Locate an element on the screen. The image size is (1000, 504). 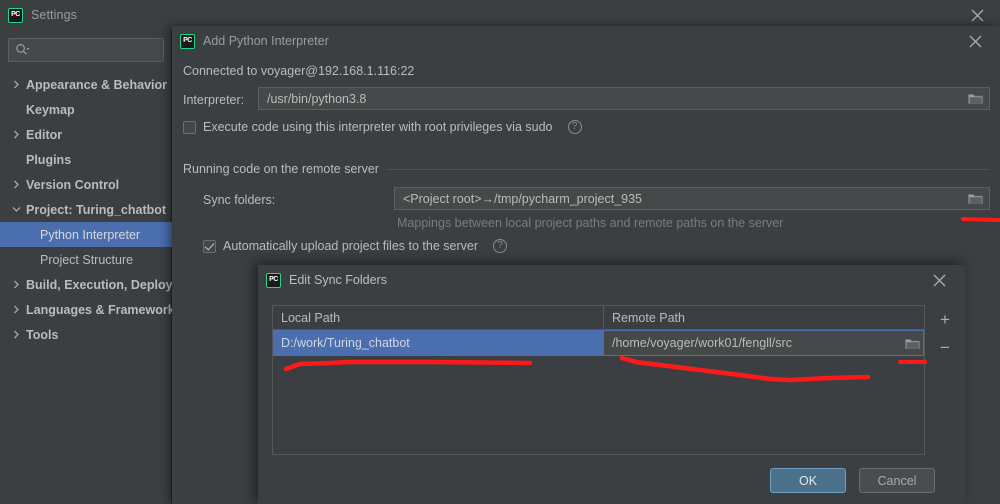
sidebar-item-label: Appearance & Behavior is located at coordinates (97, 84).